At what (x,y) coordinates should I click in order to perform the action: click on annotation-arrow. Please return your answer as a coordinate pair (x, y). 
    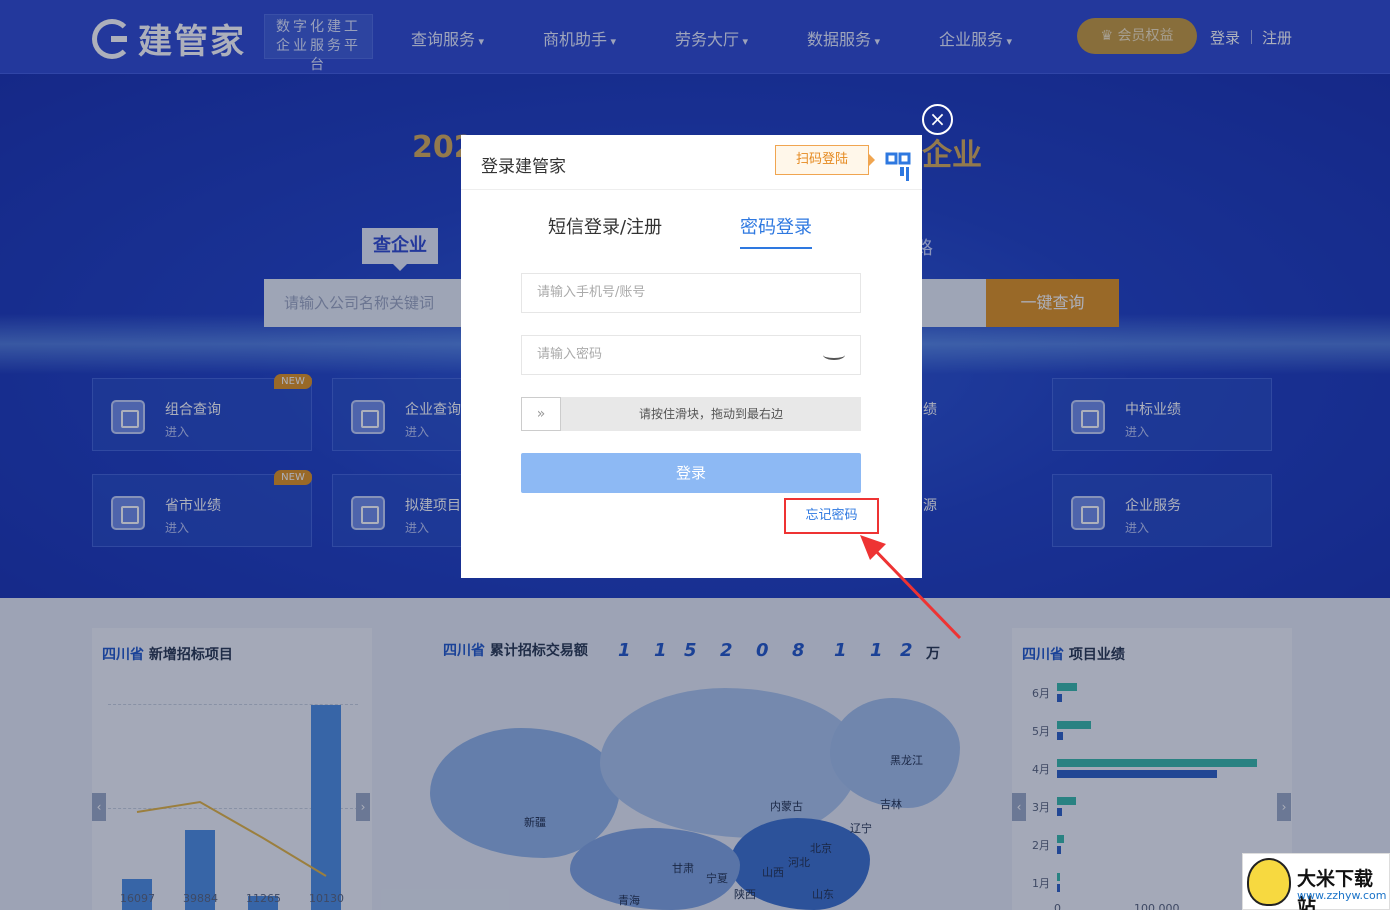
    Looking at the image, I should click on (911, 587).